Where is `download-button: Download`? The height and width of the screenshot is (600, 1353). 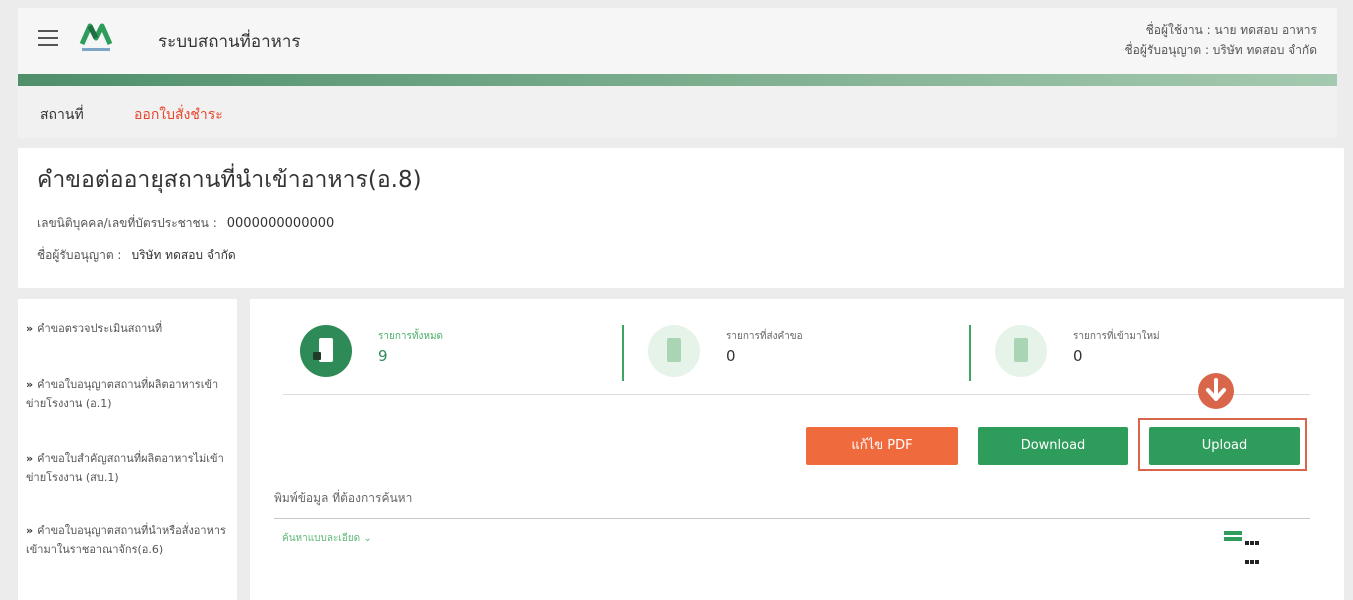 download-button: Download is located at coordinates (1053, 446).